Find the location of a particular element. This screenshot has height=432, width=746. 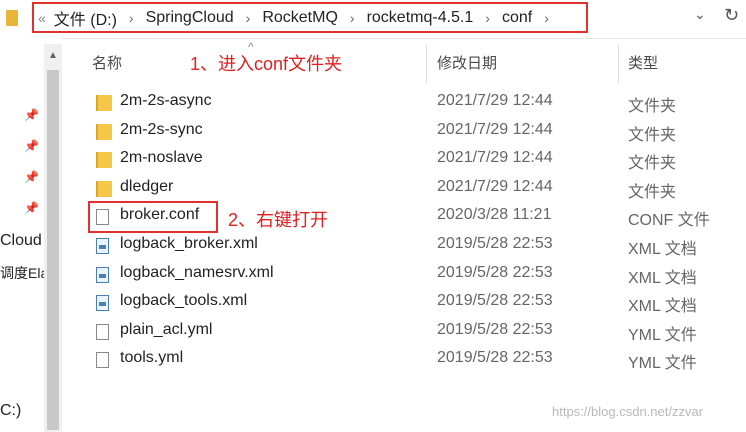

breadcrumb-drive: 文件 (D:) is located at coordinates (85, 18).